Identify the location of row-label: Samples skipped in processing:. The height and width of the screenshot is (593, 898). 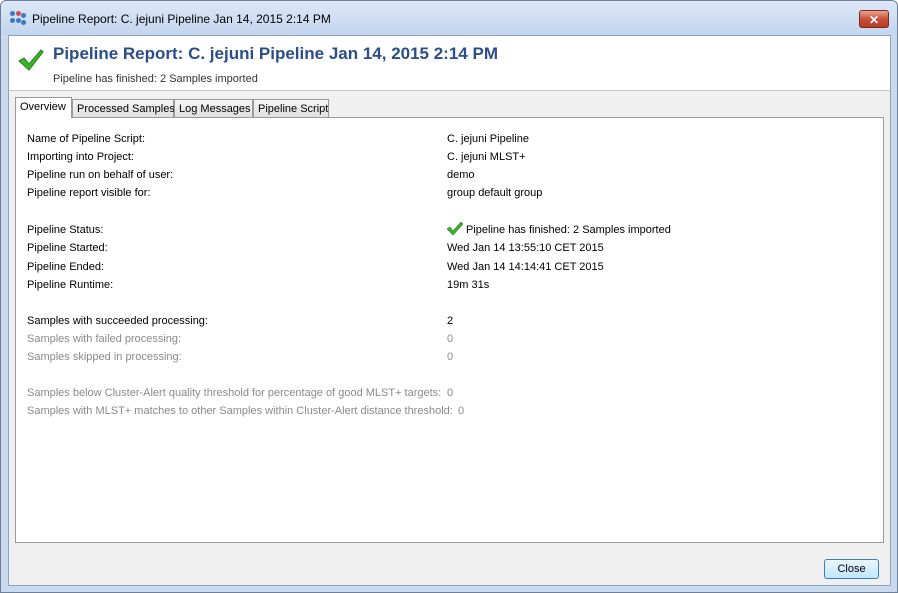
(104, 357).